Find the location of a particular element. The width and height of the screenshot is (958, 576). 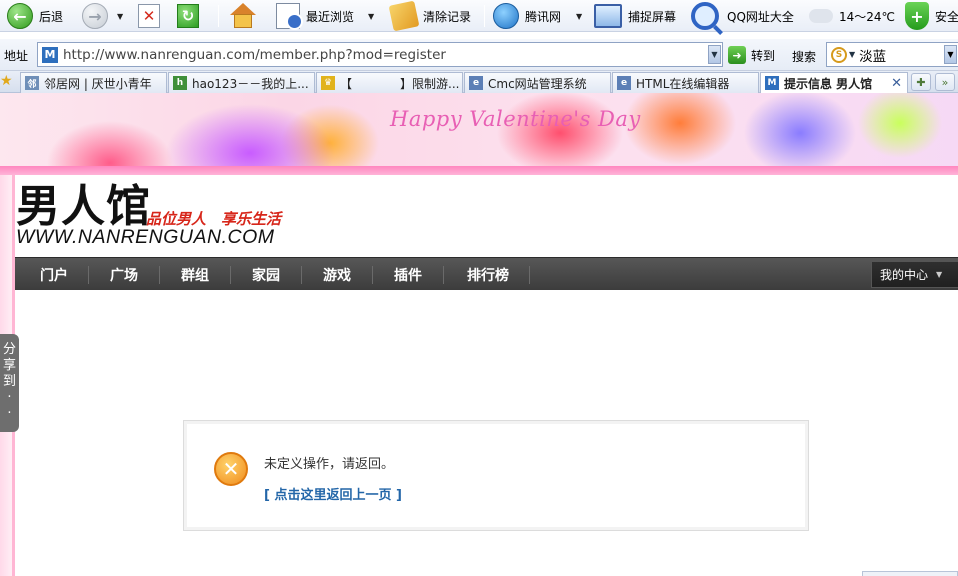

nav-item-groups: 群组 is located at coordinates (195, 274).